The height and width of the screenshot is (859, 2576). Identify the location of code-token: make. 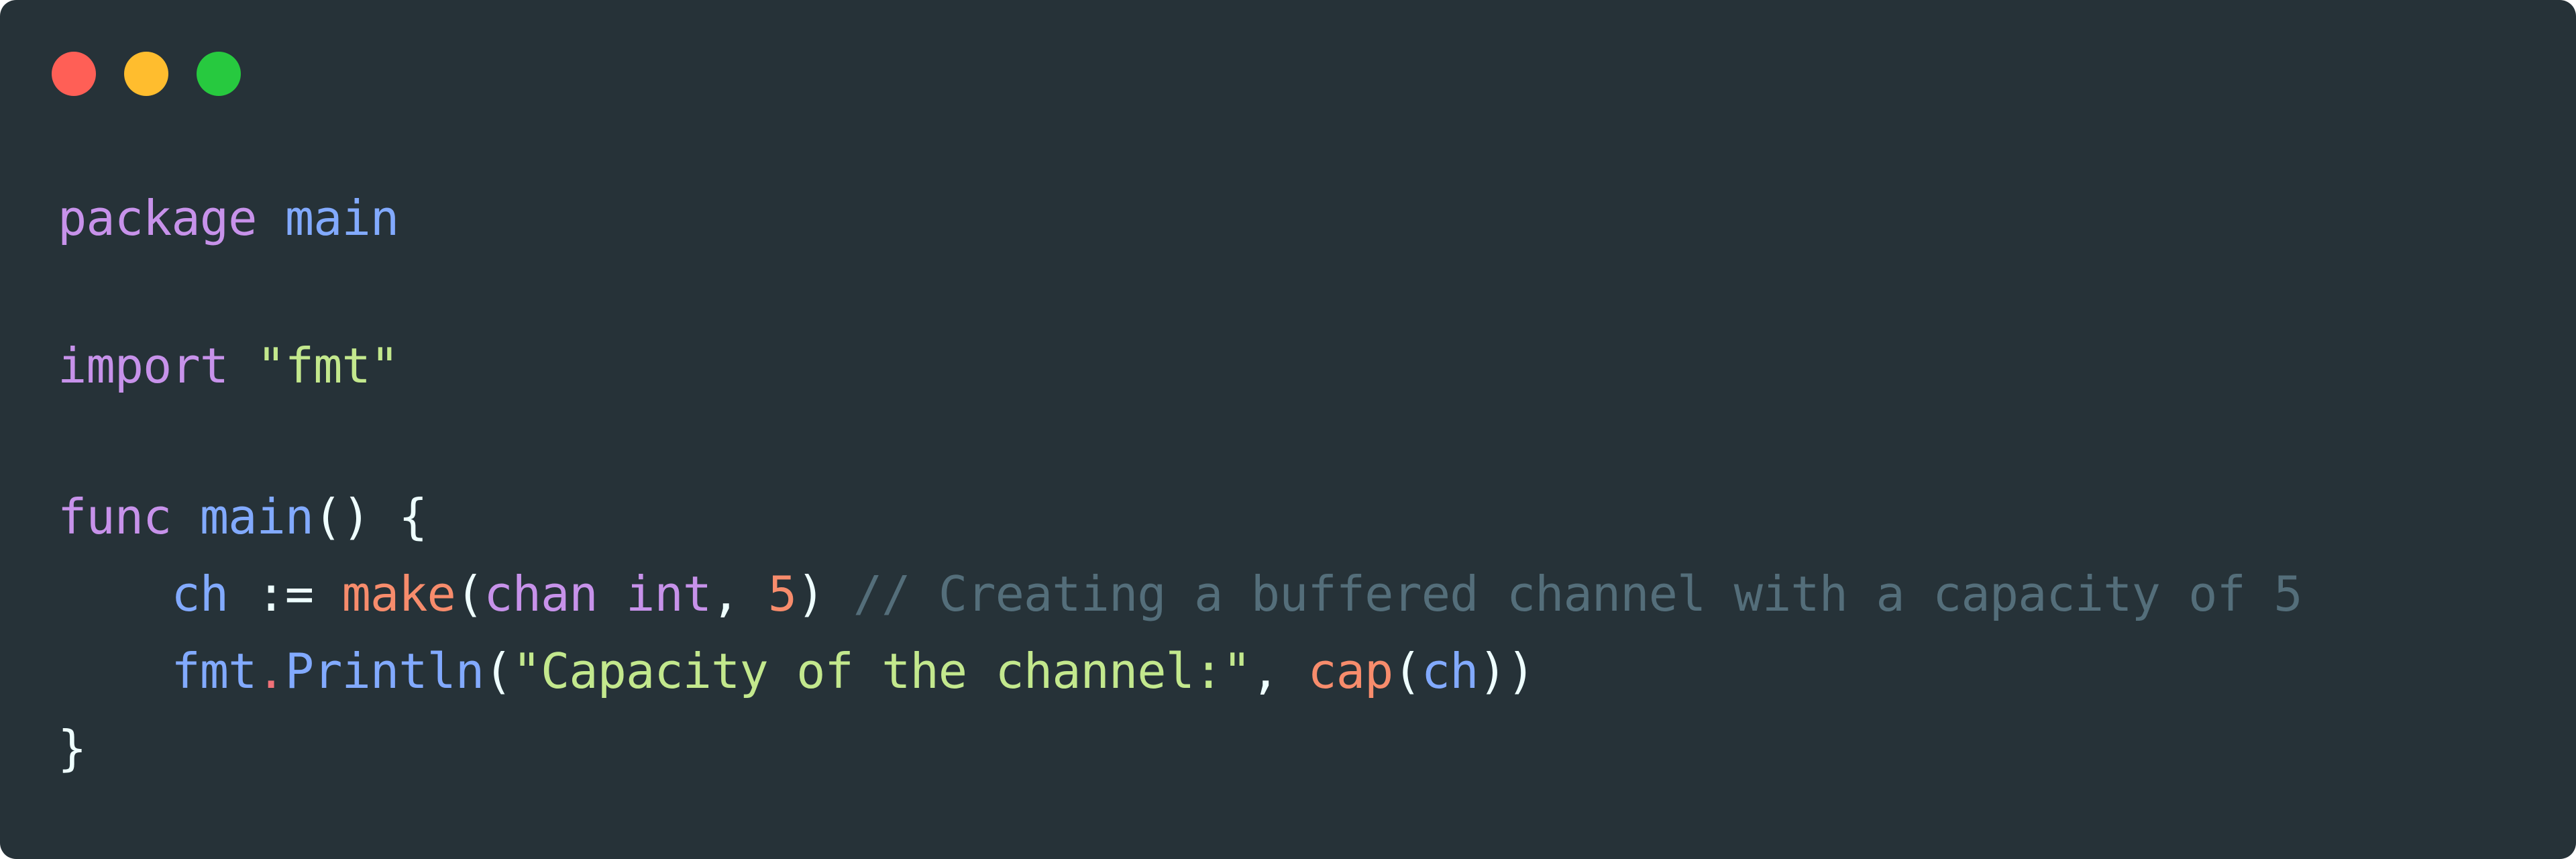
(398, 594).